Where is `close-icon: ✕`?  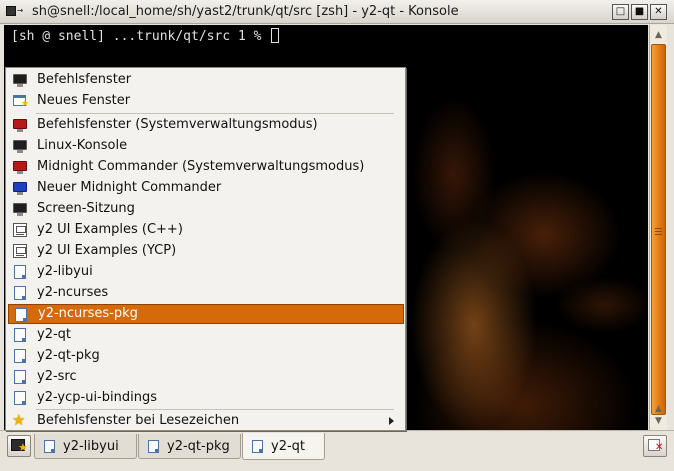 close-icon: ✕ is located at coordinates (659, 447).